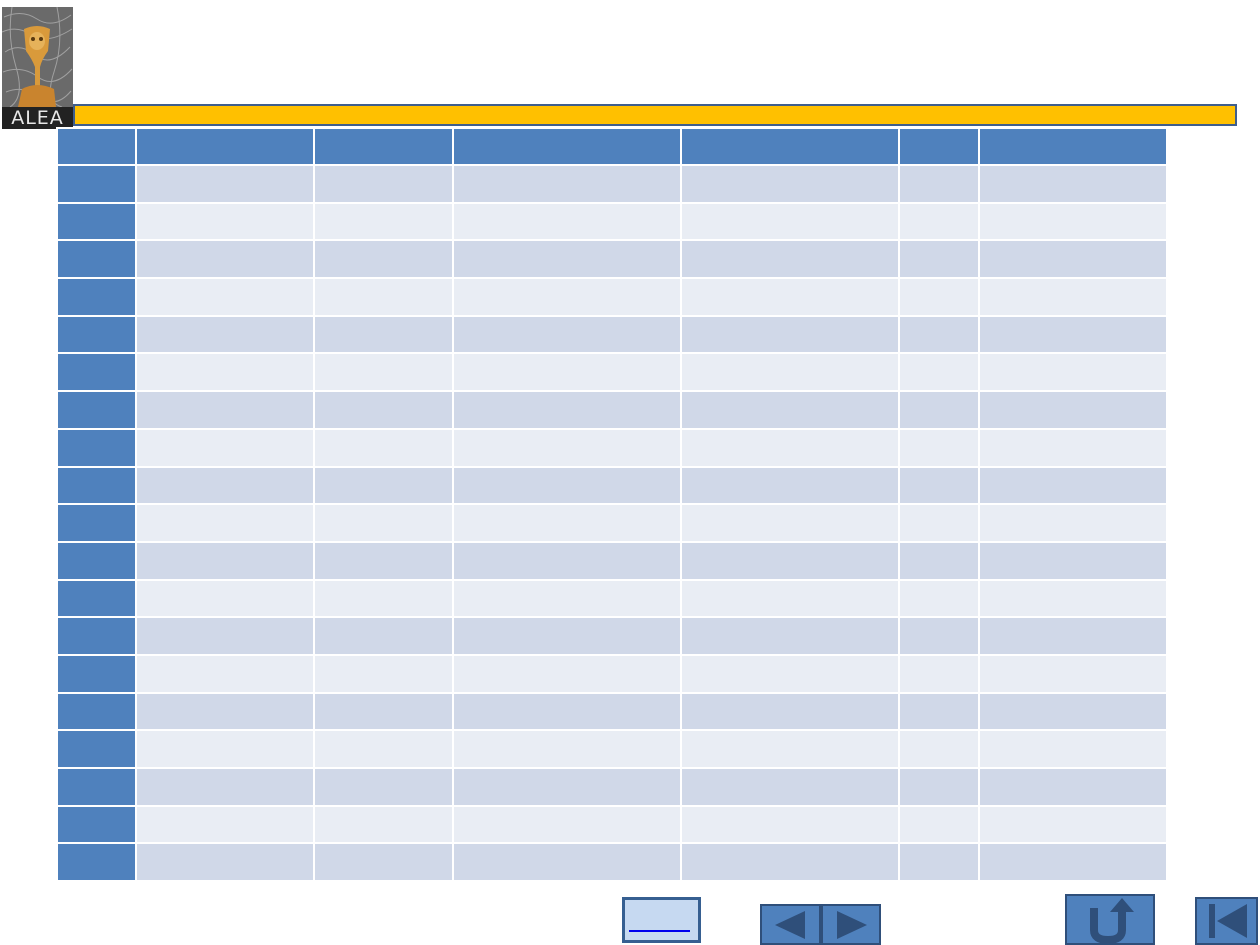 This screenshot has height=945, width=1260. What do you see at coordinates (659, 931) in the screenshot?
I see `link-underline` at bounding box center [659, 931].